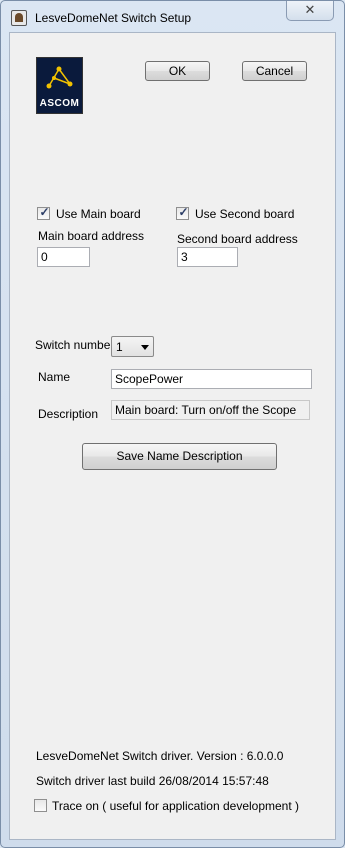 Image resolution: width=345 pixels, height=848 pixels. What do you see at coordinates (91, 236) in the screenshot?
I see `main-board-address-label: Main board address` at bounding box center [91, 236].